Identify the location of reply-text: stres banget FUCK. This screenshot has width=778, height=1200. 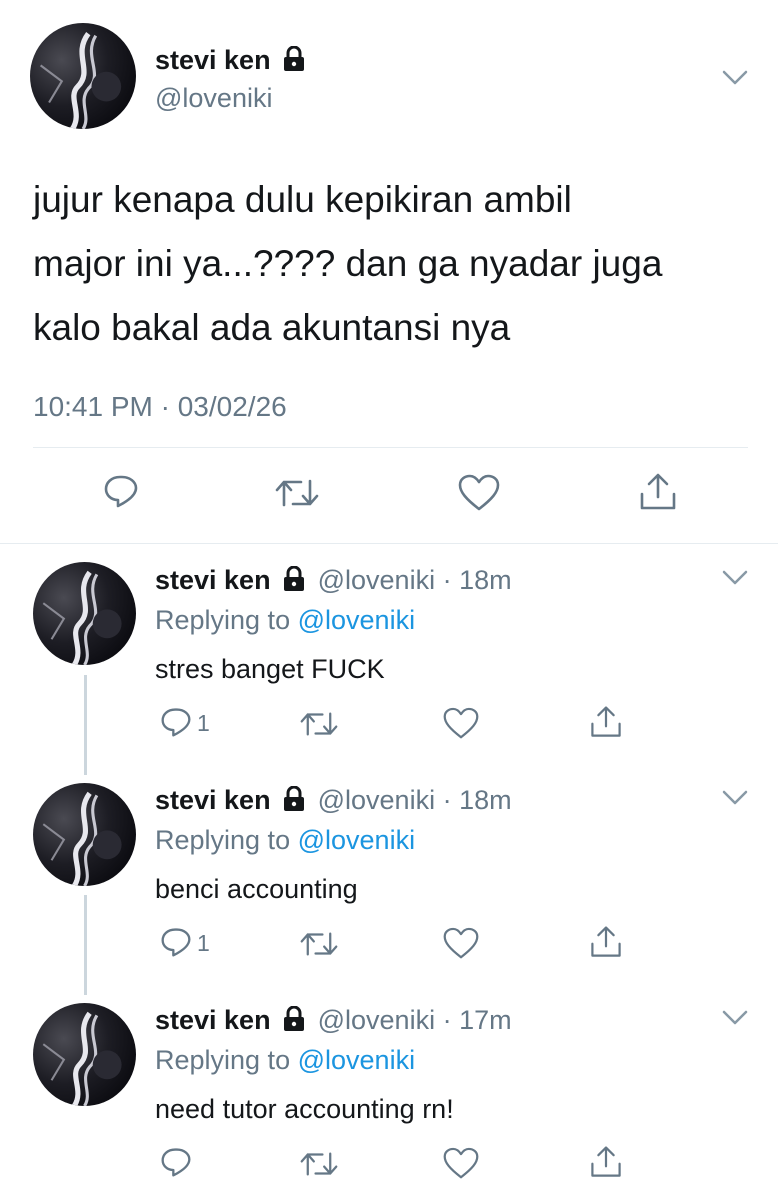
(270, 669).